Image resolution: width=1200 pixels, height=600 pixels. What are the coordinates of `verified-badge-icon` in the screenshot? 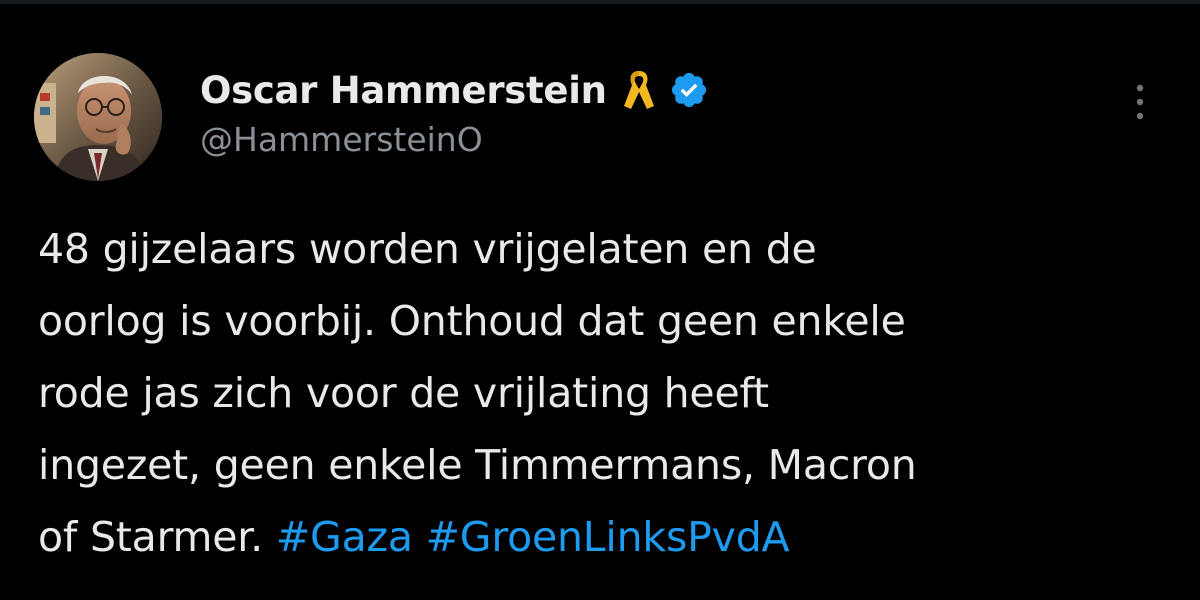 It's located at (689, 90).